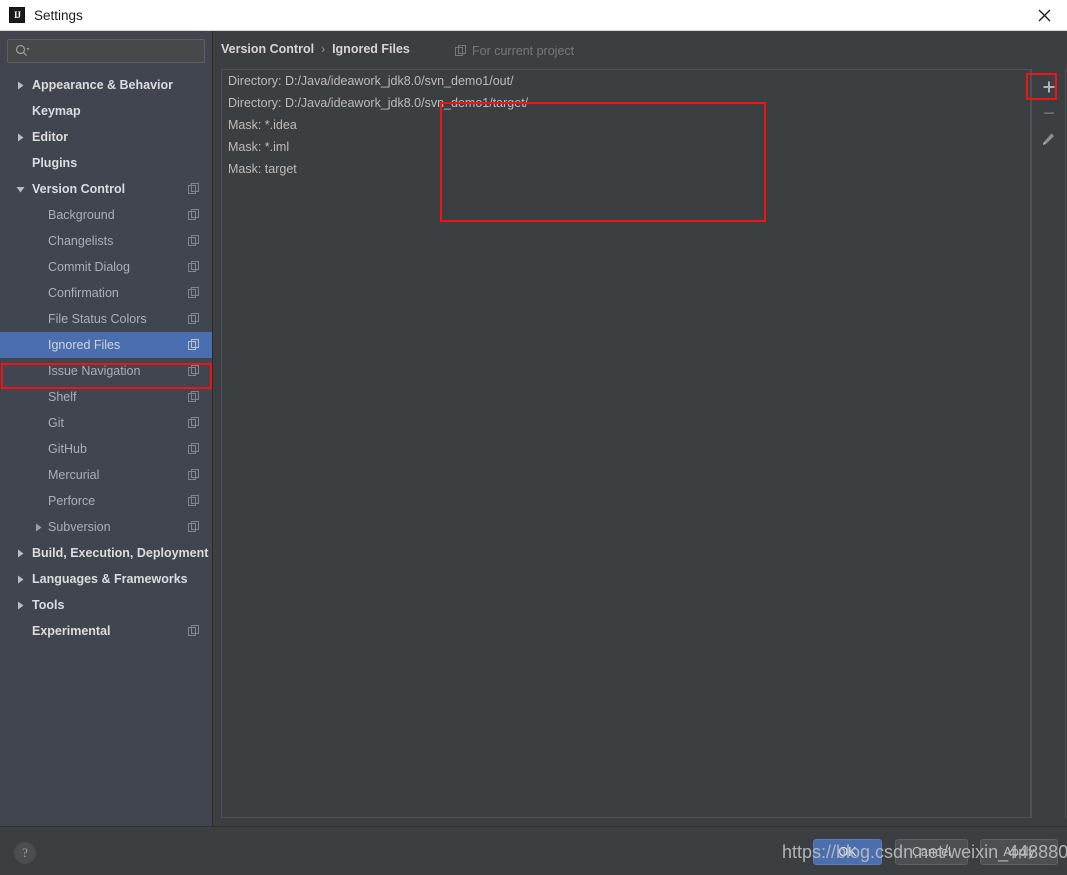 The width and height of the screenshot is (1067, 875). I want to click on sidebar-item-label: Commit Dialog, so click(89, 267).